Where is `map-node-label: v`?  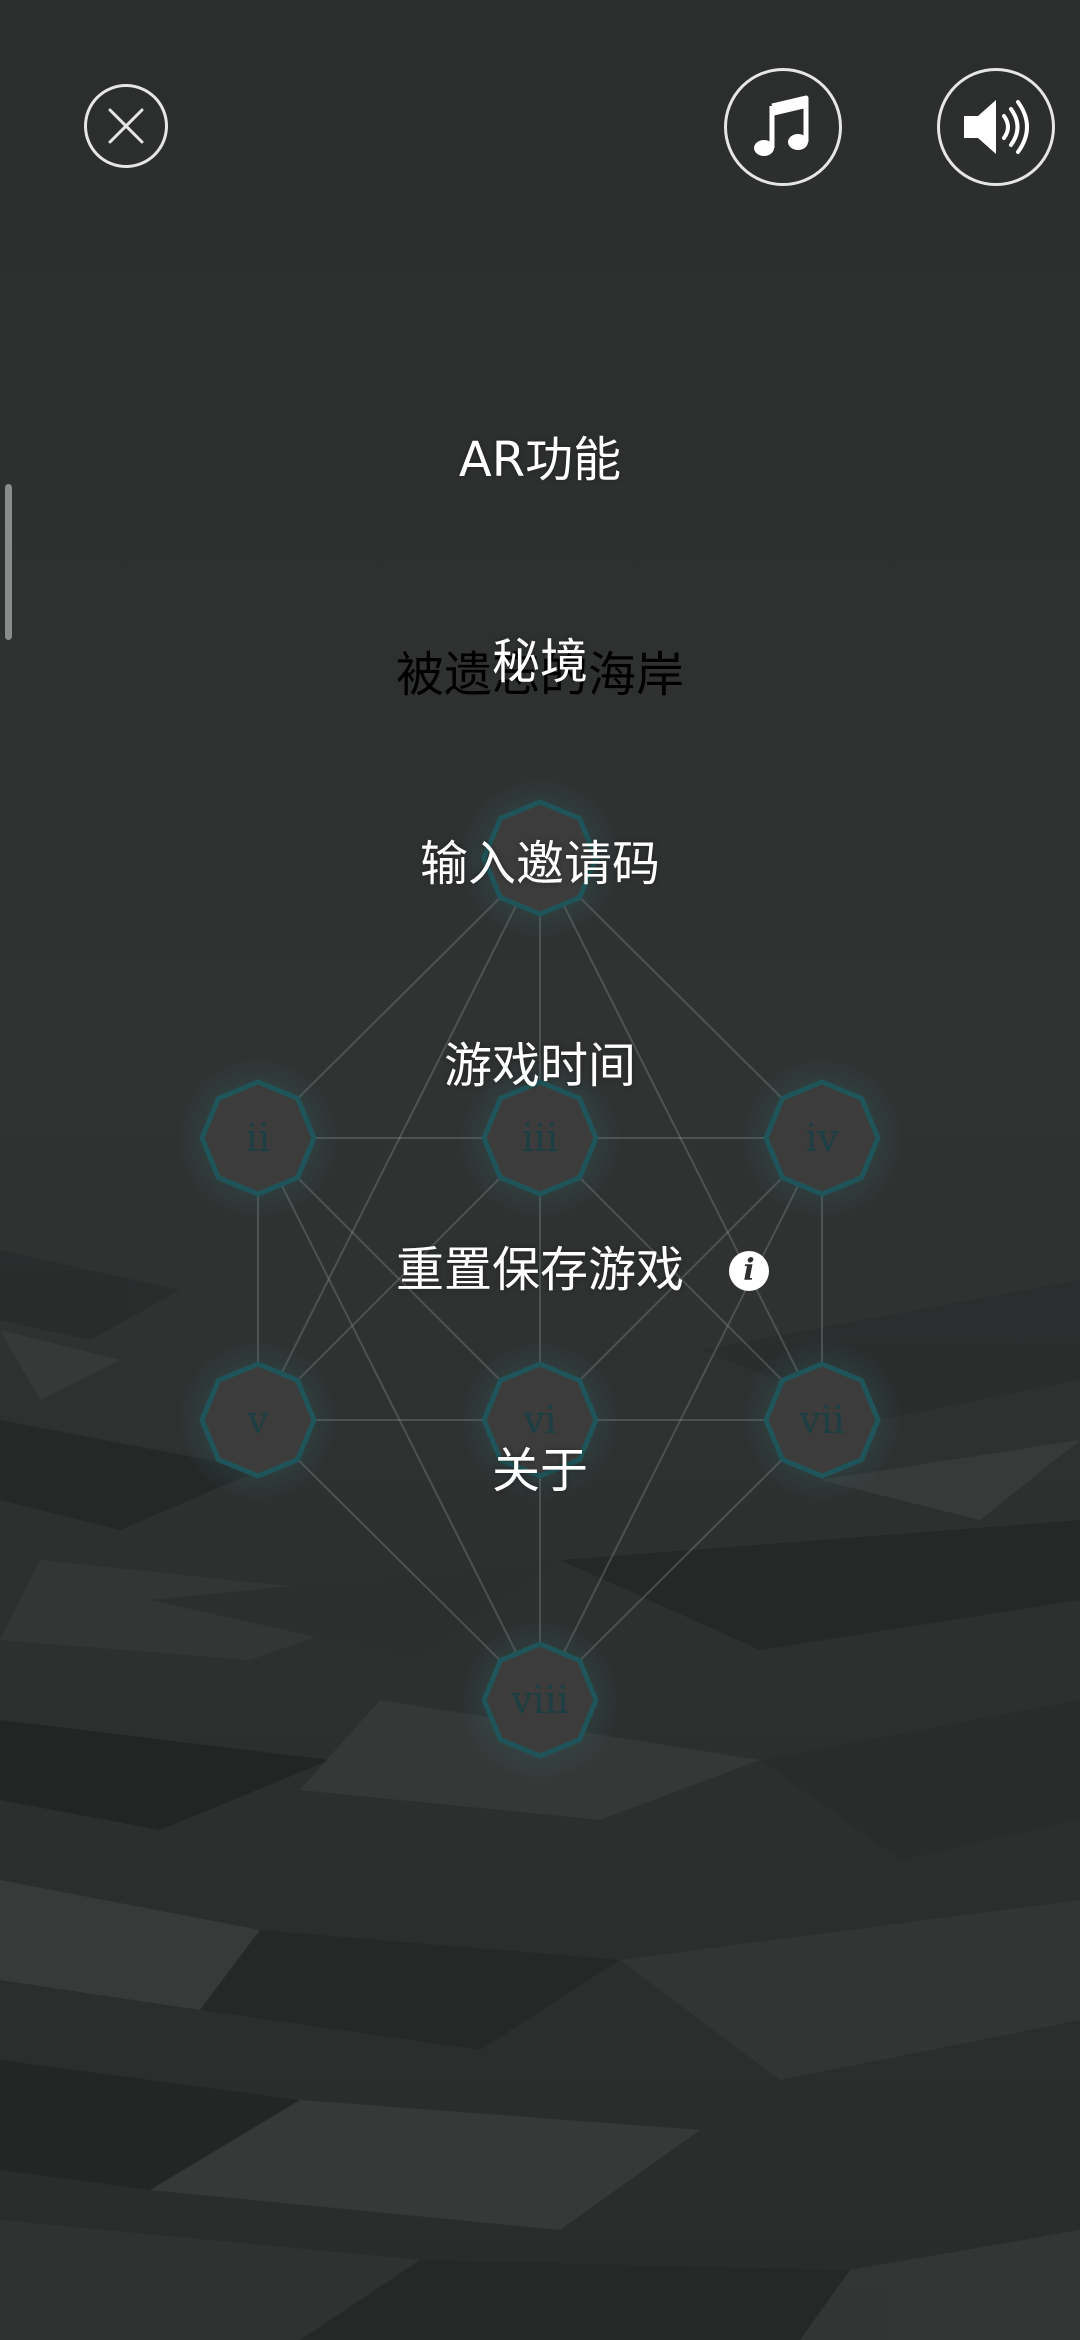
map-node-label: v is located at coordinates (257, 1420).